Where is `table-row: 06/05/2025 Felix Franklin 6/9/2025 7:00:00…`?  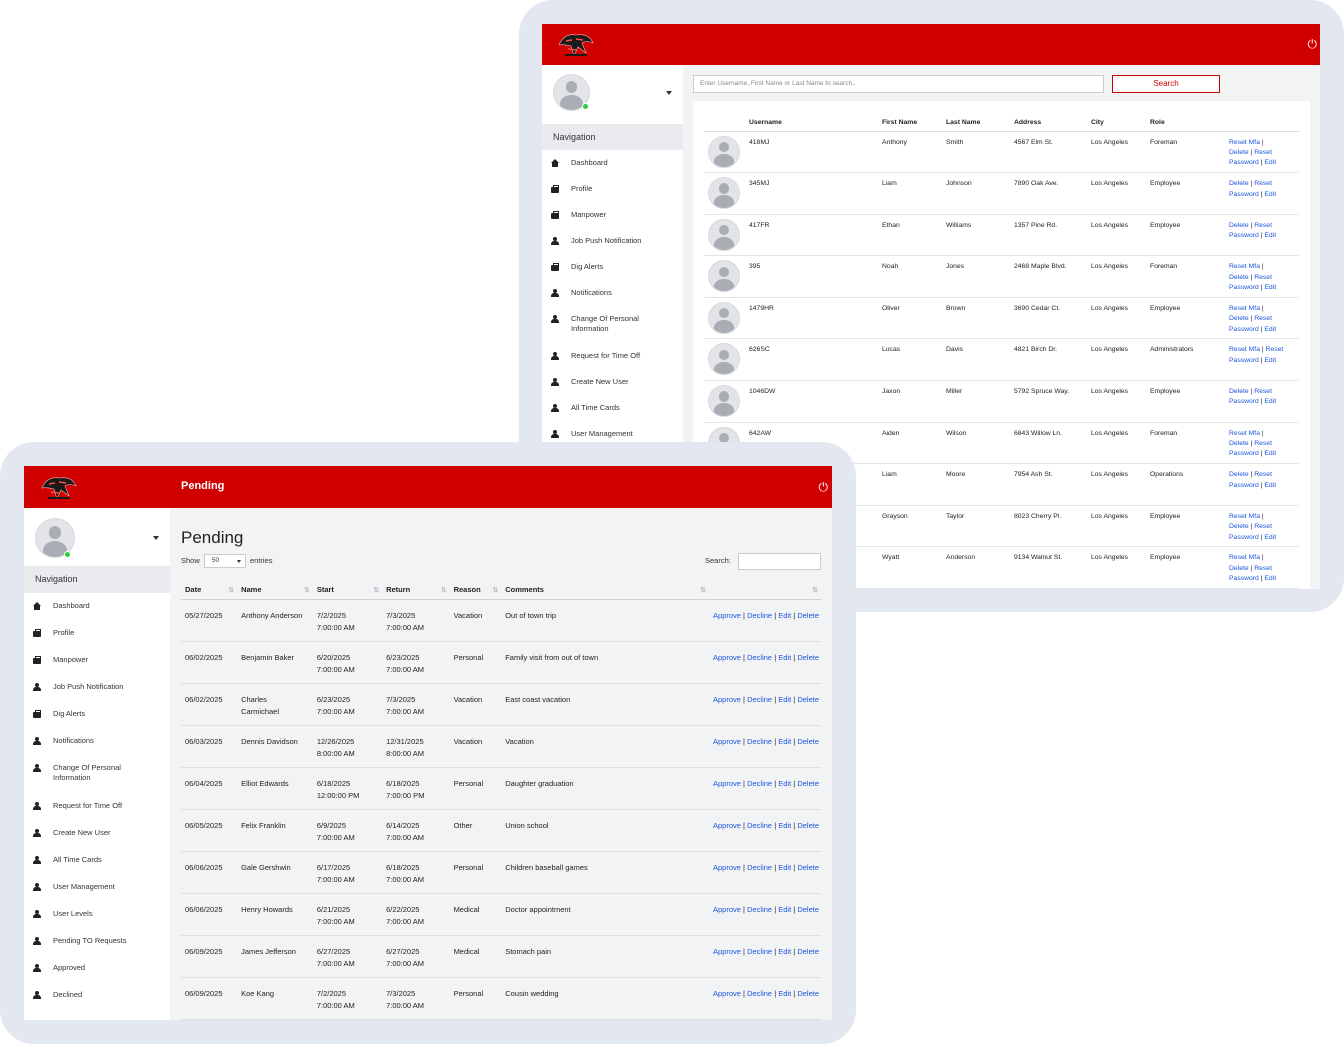
table-row: 06/05/2025 Felix Franklin 6/9/2025 7:00:00… is located at coordinates (501, 830).